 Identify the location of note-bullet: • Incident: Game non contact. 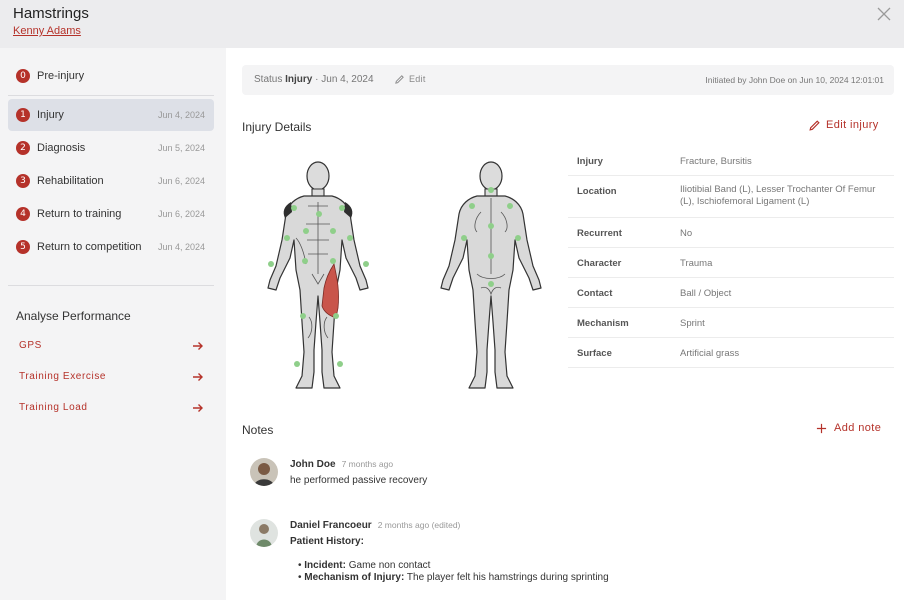
(364, 565).